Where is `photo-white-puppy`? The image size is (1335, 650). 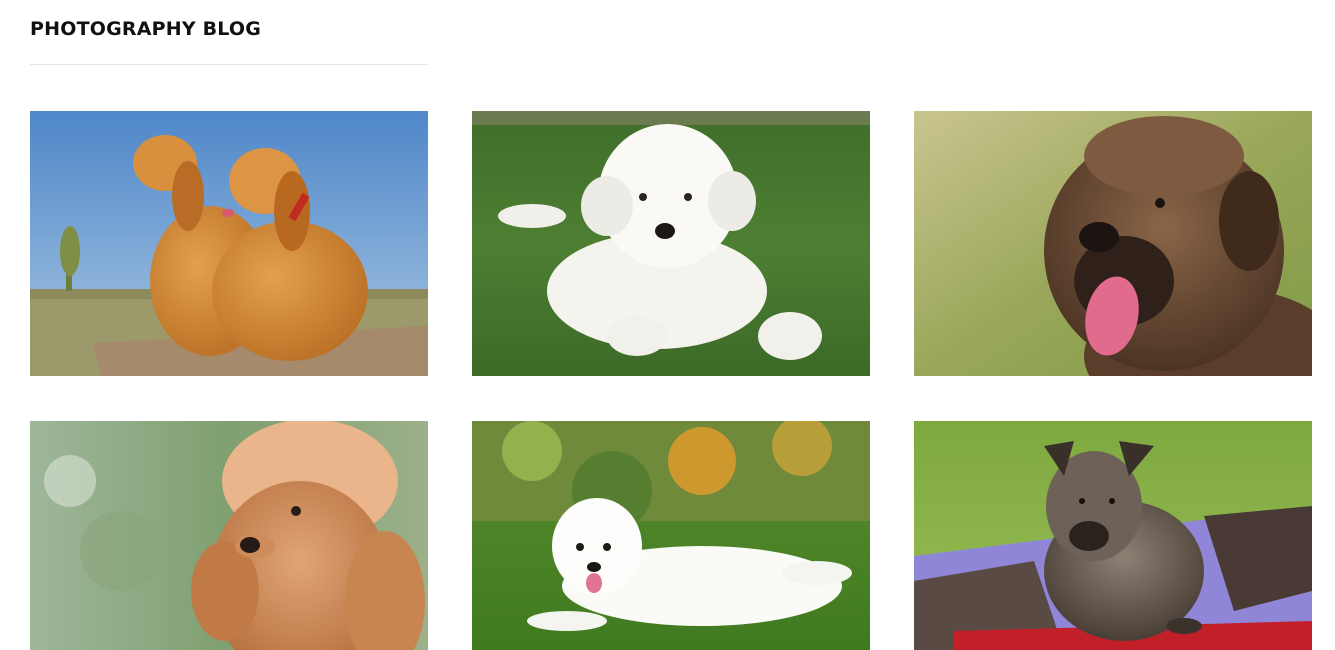 photo-white-puppy is located at coordinates (671, 243).